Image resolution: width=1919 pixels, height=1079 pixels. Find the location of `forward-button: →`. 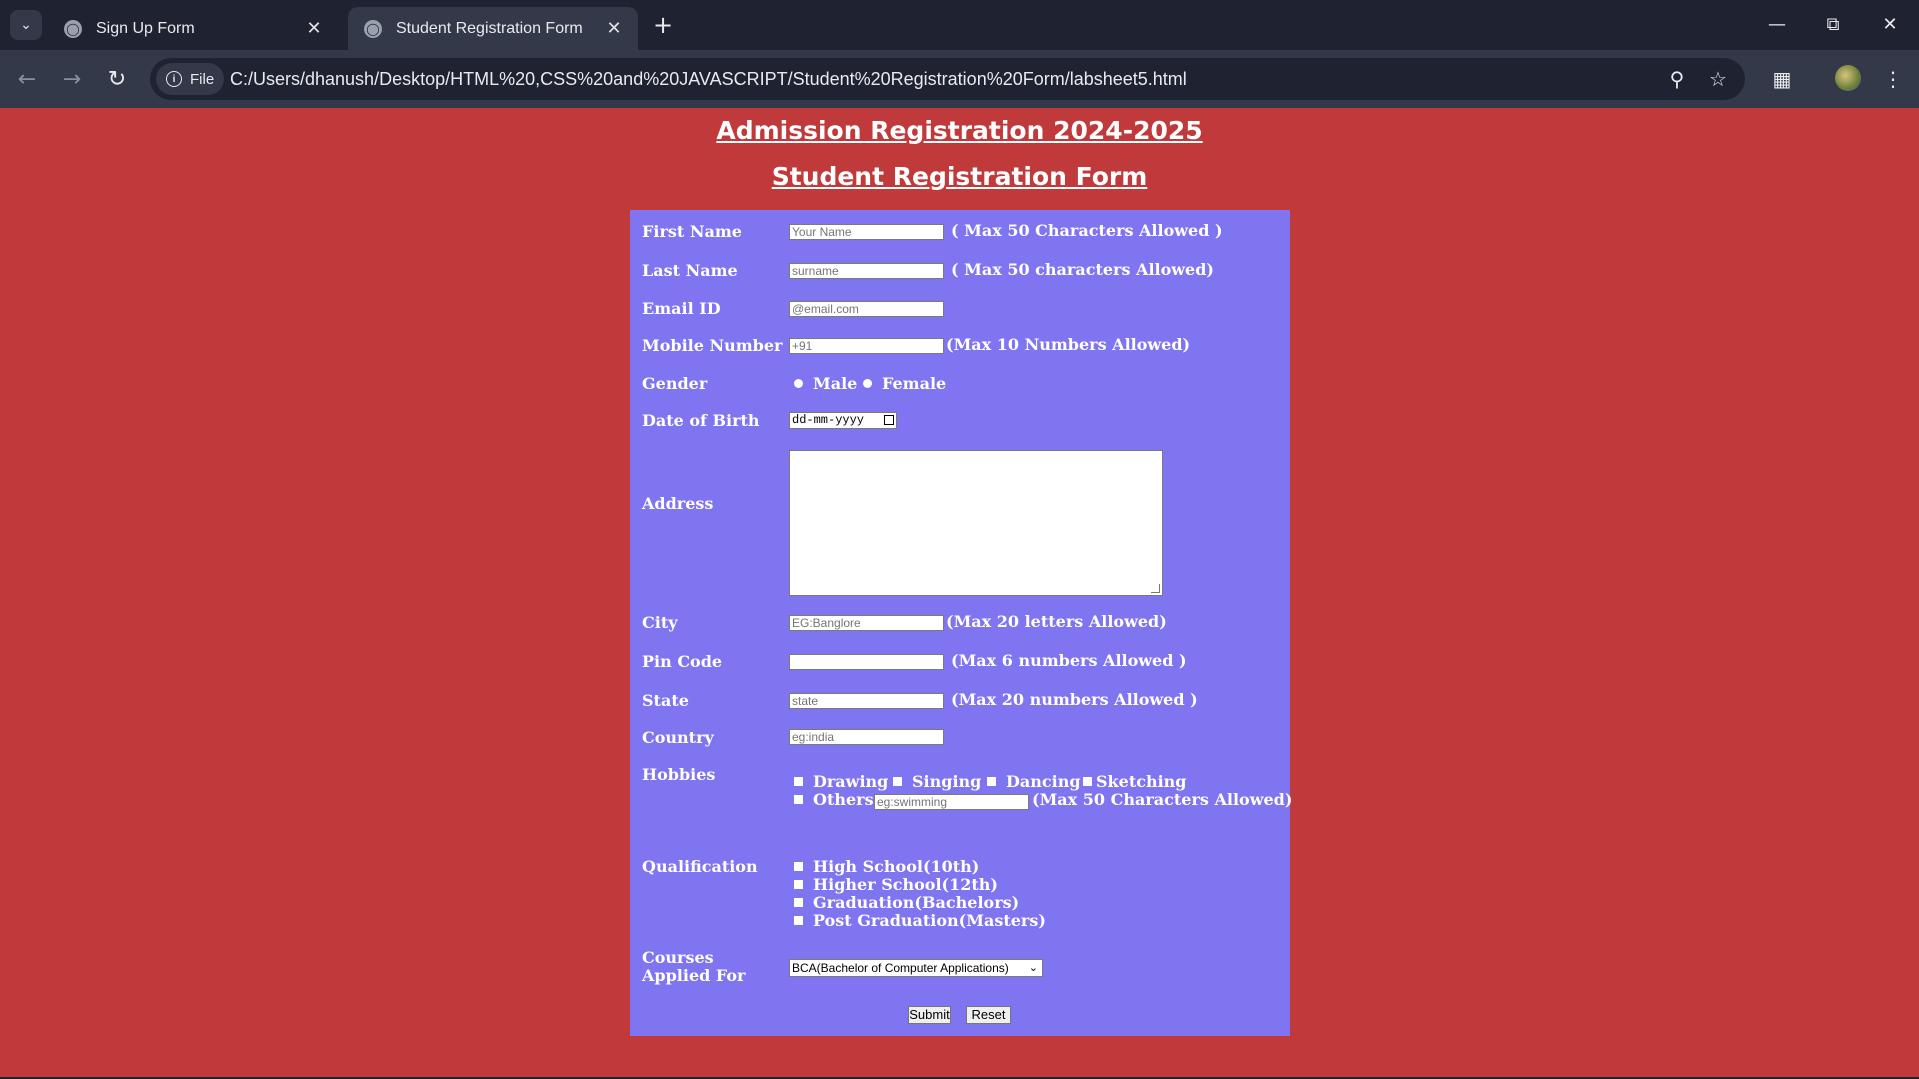

forward-button: → is located at coordinates (72, 79).